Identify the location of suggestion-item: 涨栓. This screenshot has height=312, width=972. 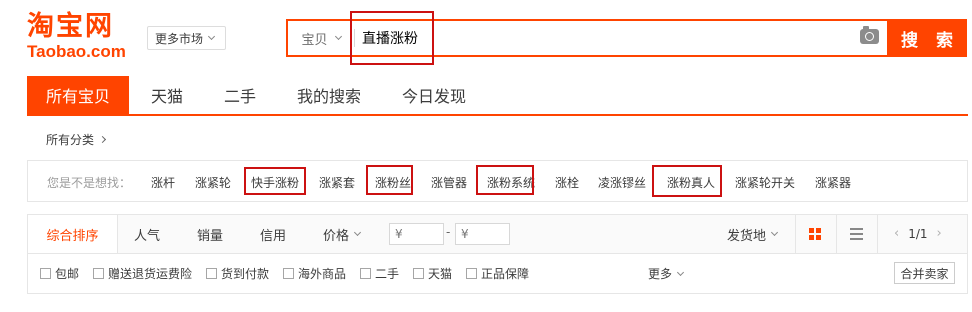
(567, 182).